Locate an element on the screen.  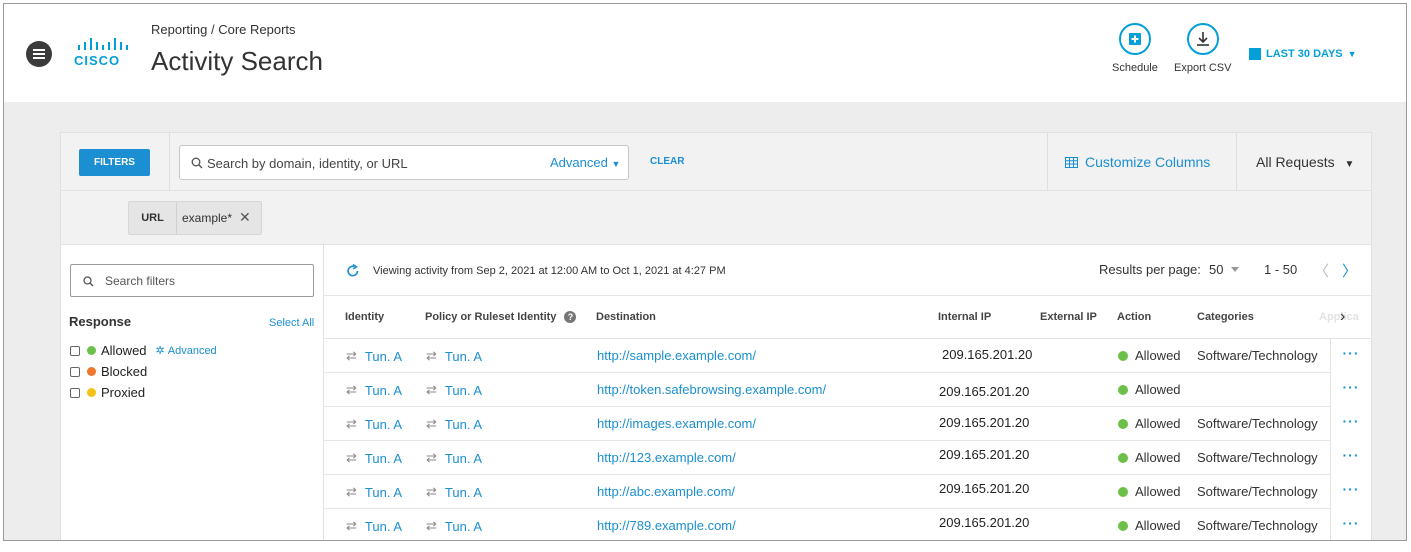
col-categories: Categories is located at coordinates (1225, 317).